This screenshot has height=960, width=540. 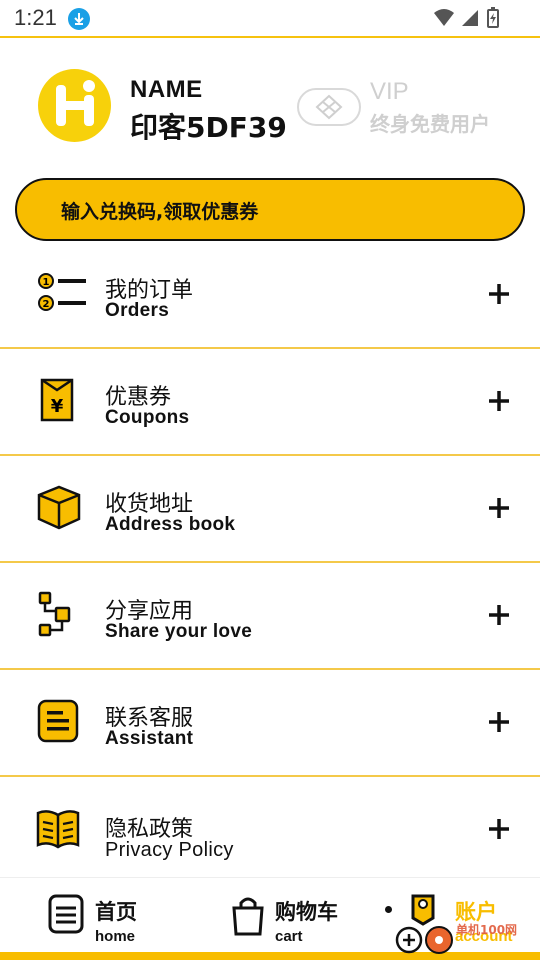 I want to click on nav-label-zh: 首页, so click(x=116, y=912).